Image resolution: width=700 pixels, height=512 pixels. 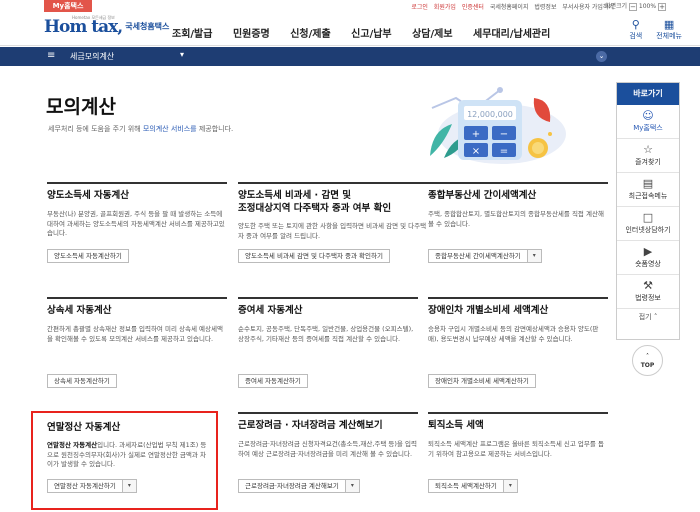 What do you see at coordinates (106, 28) in the screenshot?
I see `hometax-logo: Hometax 모든세금 정보 Hom tax, 국세청홈택스` at bounding box center [106, 28].